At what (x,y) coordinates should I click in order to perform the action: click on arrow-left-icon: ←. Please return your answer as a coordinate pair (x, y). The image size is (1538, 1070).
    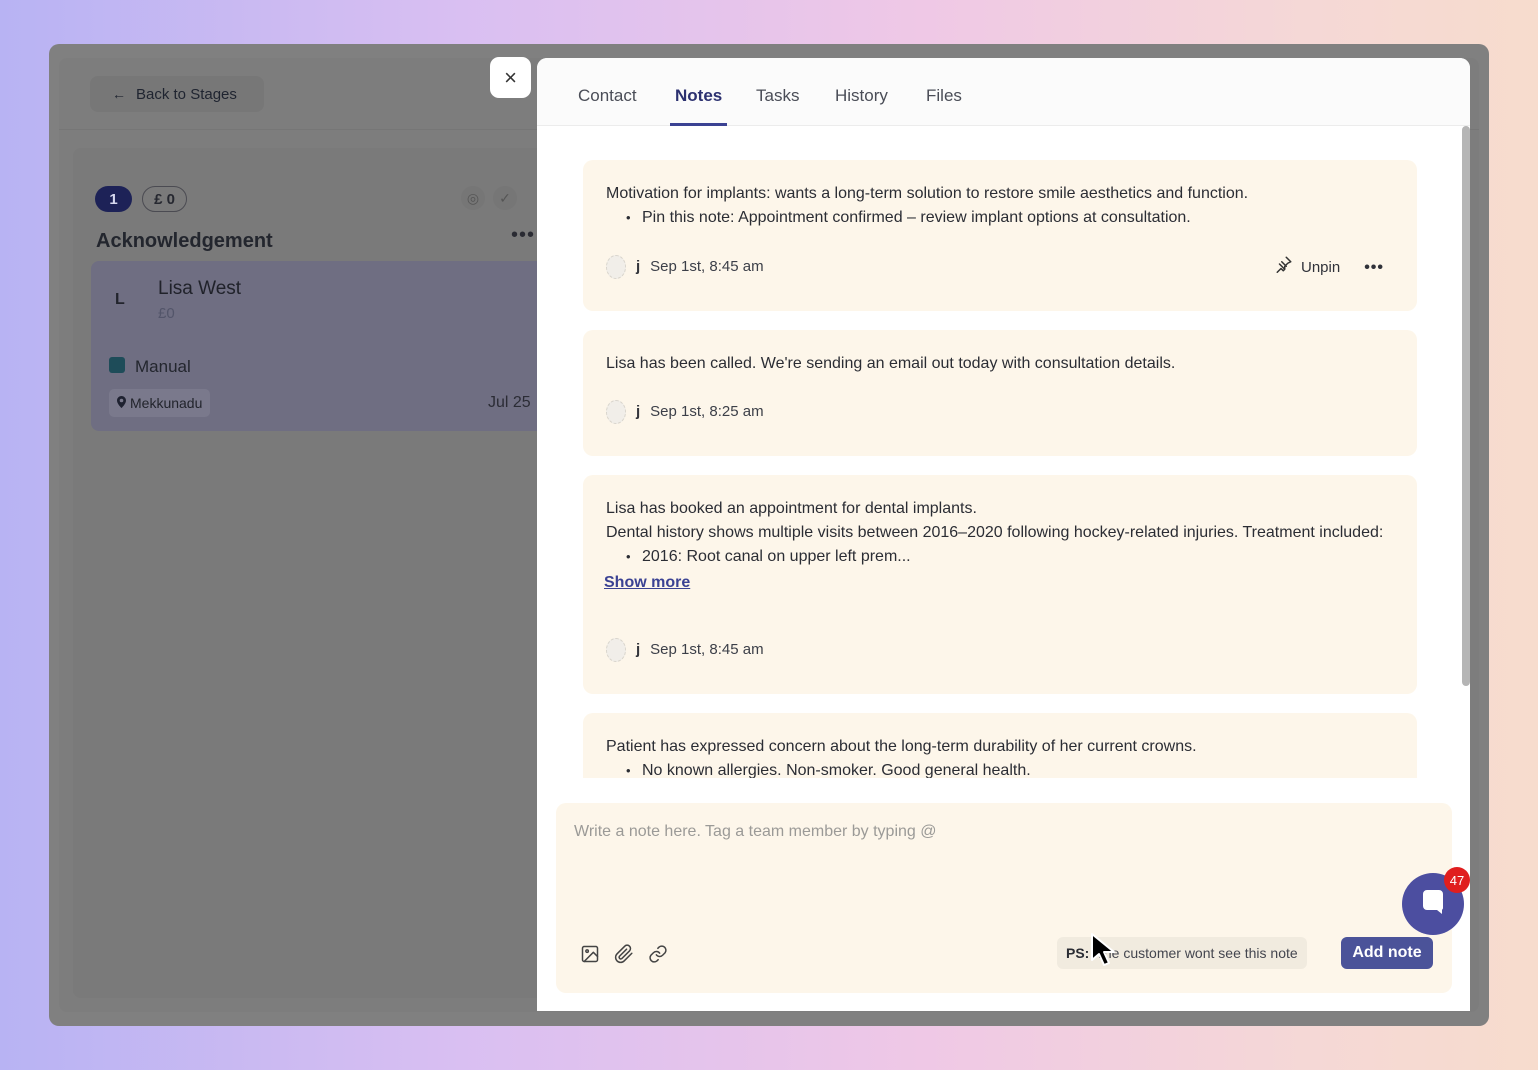
    Looking at the image, I should click on (119, 94).